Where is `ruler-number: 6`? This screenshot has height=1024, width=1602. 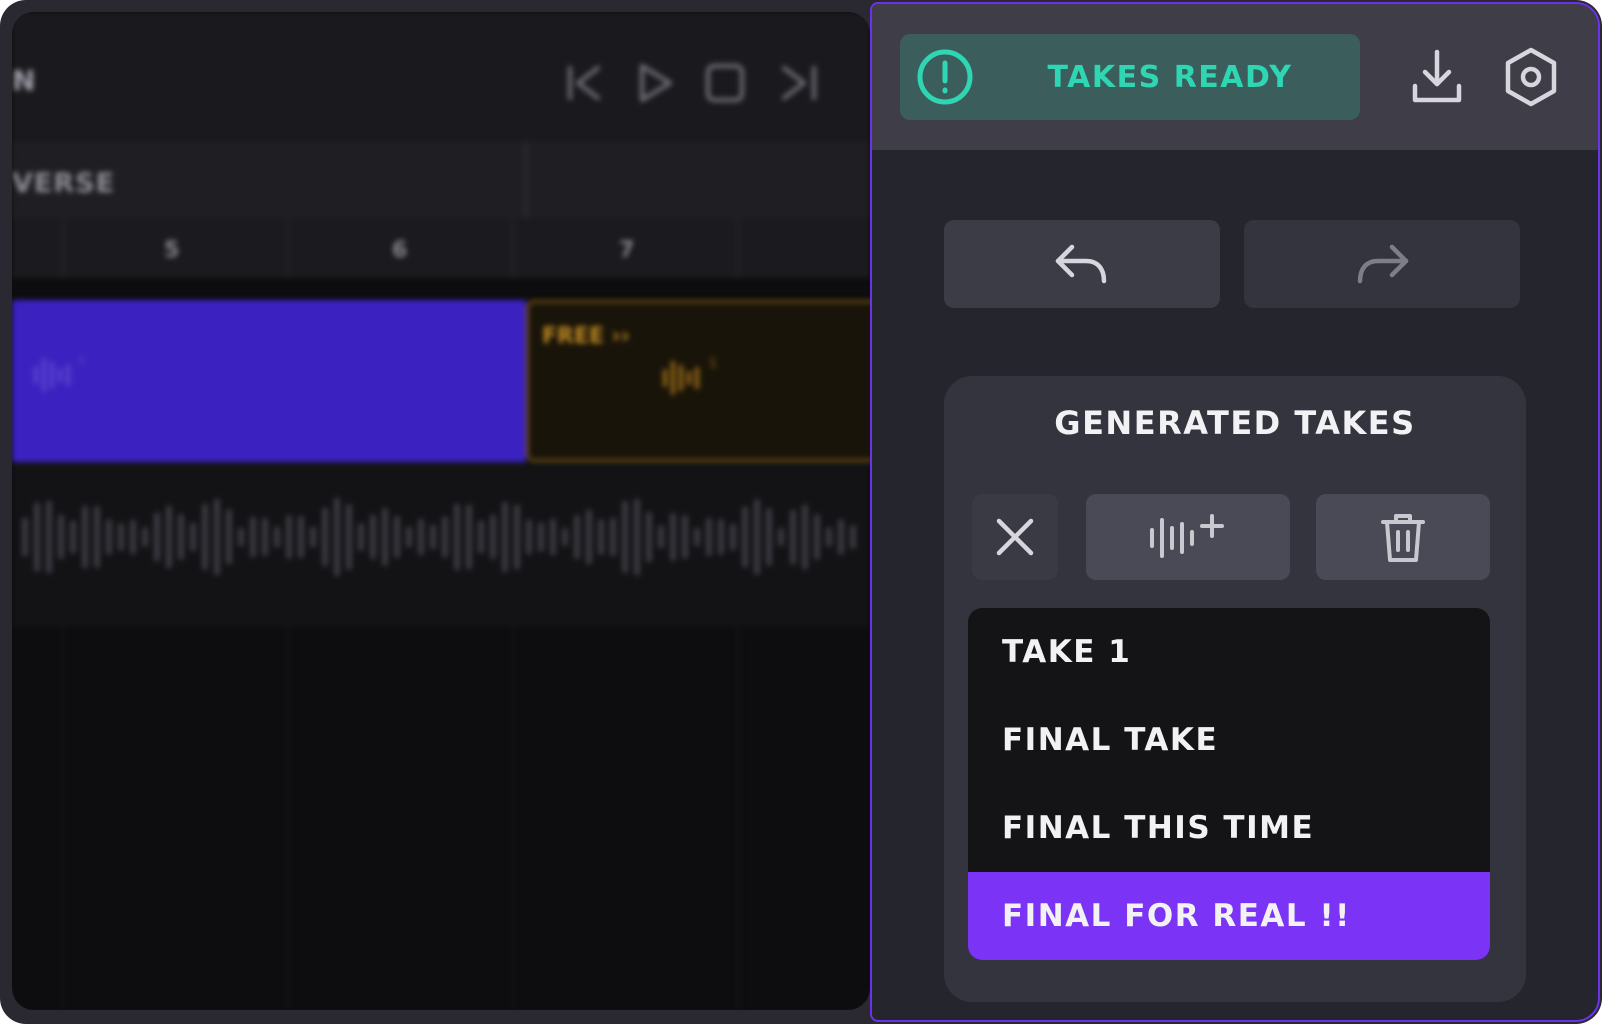 ruler-number: 6 is located at coordinates (400, 250).